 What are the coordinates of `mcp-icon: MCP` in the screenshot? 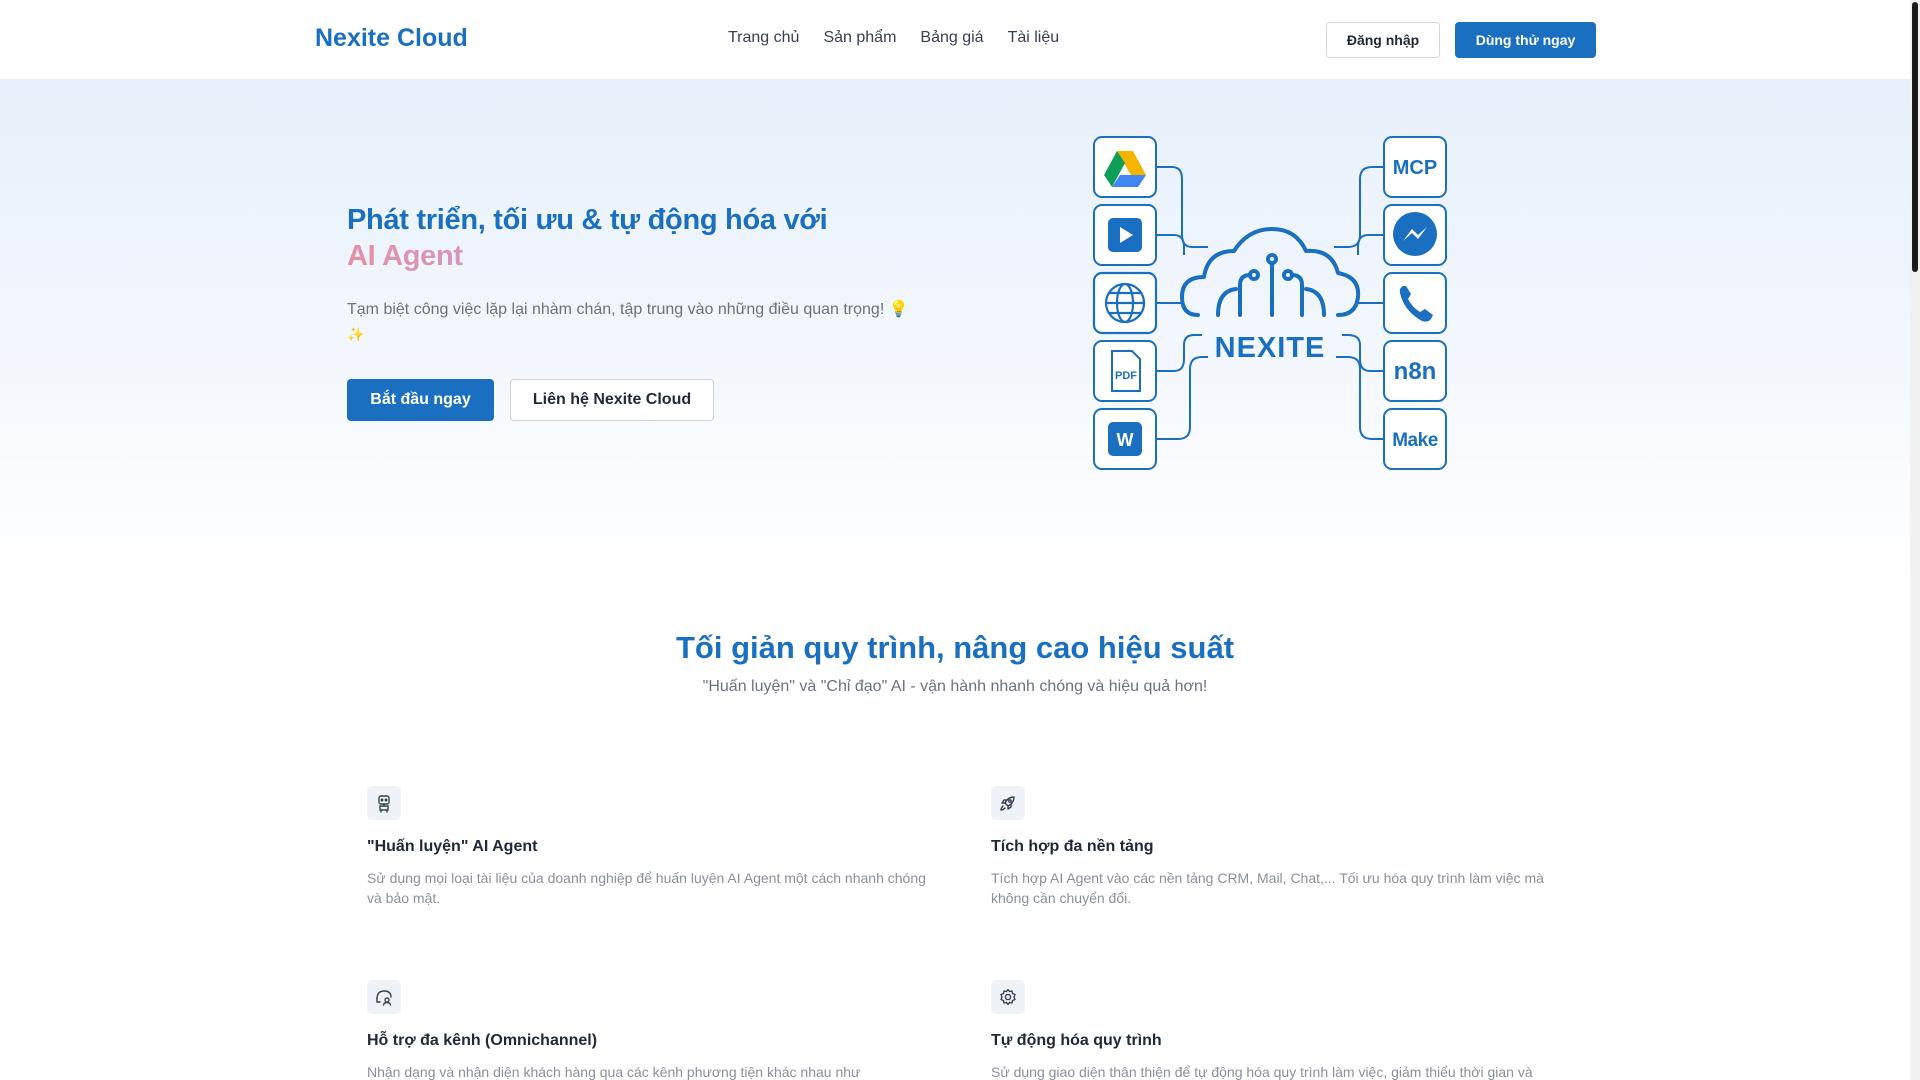 It's located at (1415, 167).